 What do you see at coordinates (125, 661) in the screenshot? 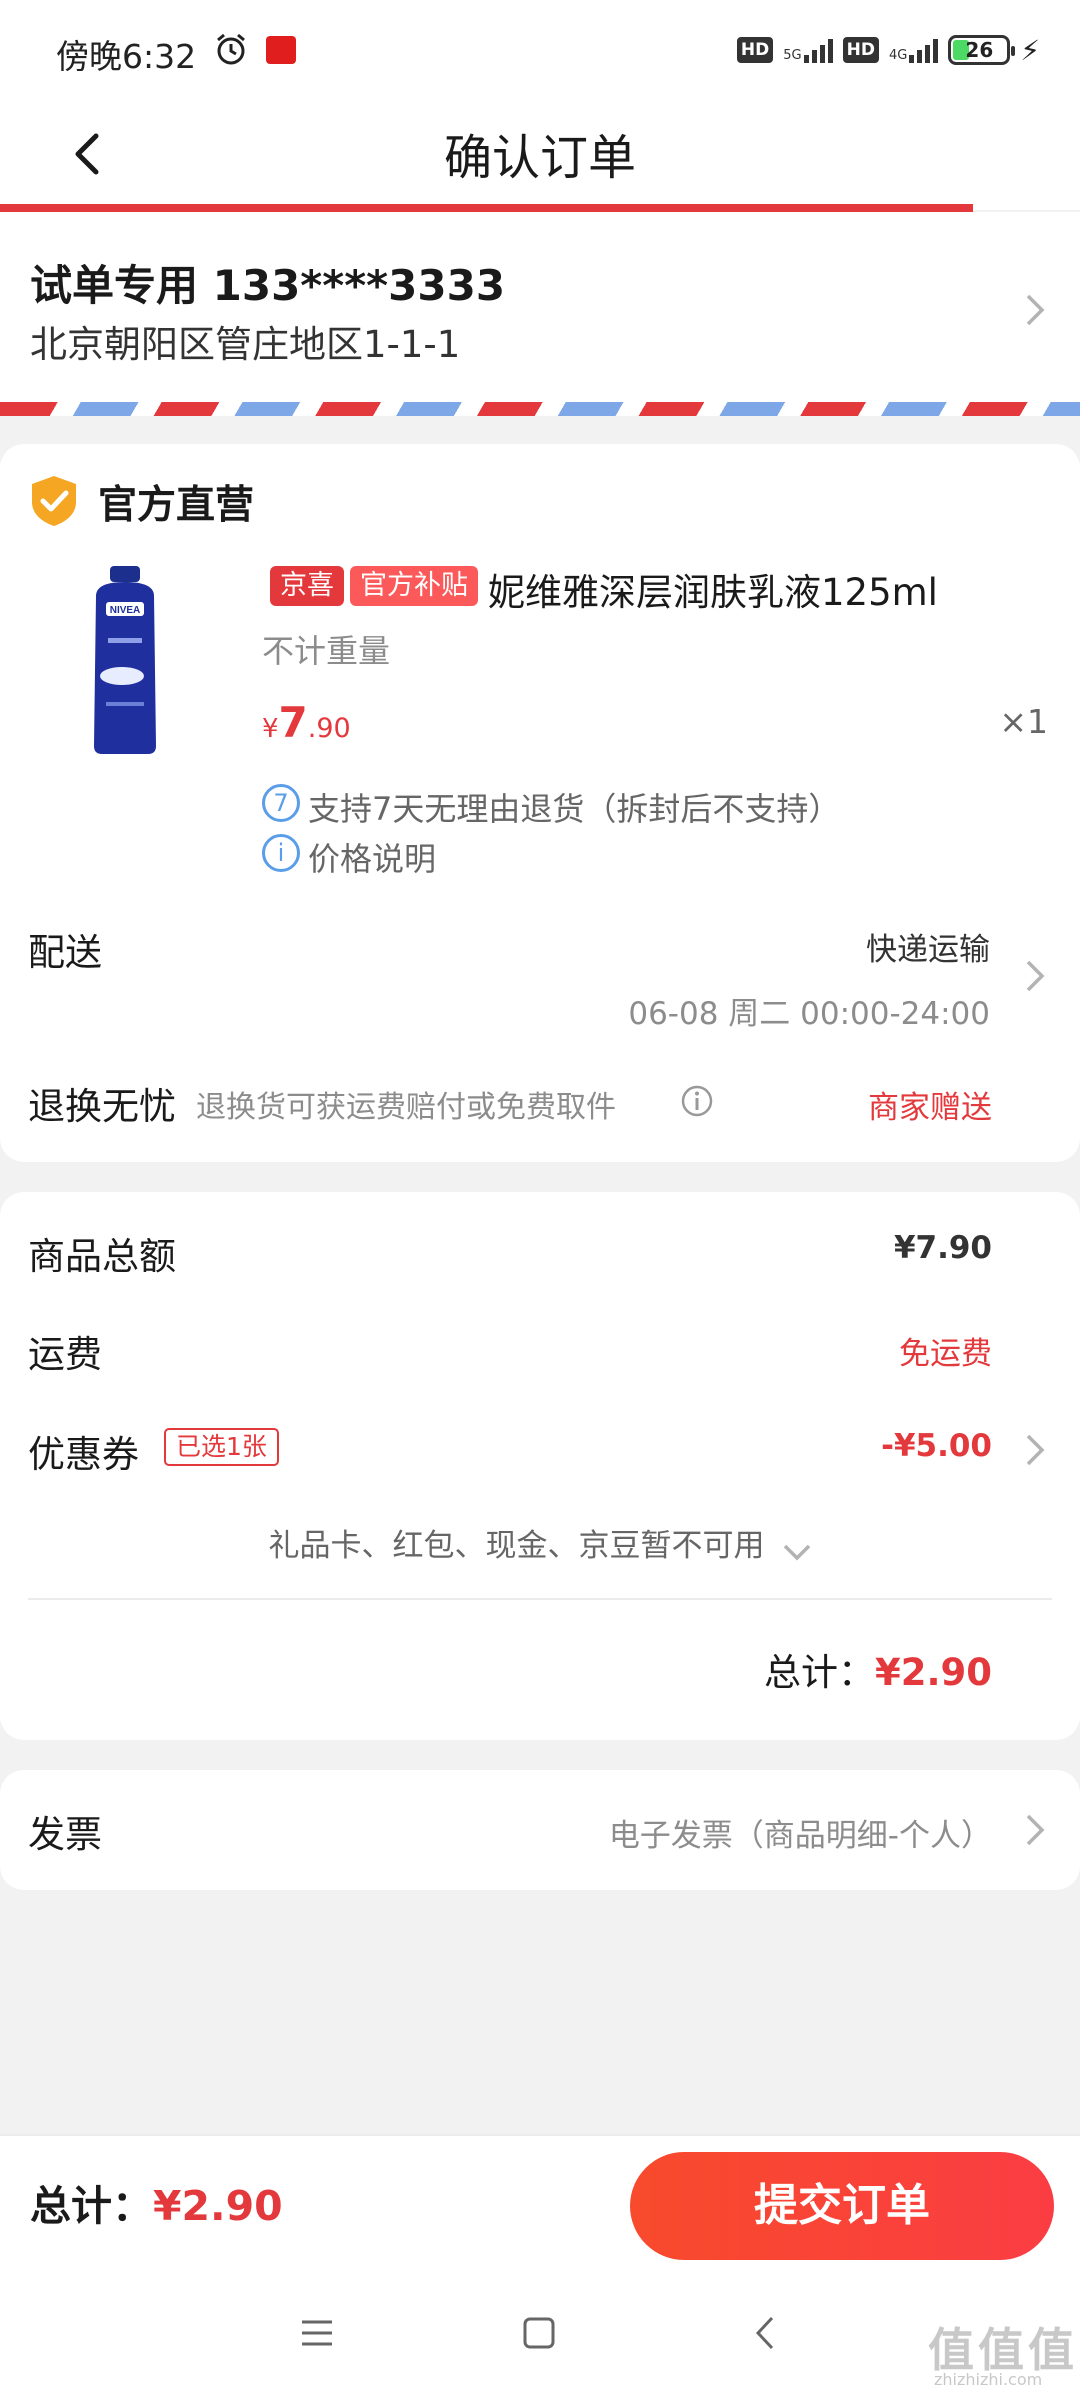
I see `product-image: NIVEA` at bounding box center [125, 661].